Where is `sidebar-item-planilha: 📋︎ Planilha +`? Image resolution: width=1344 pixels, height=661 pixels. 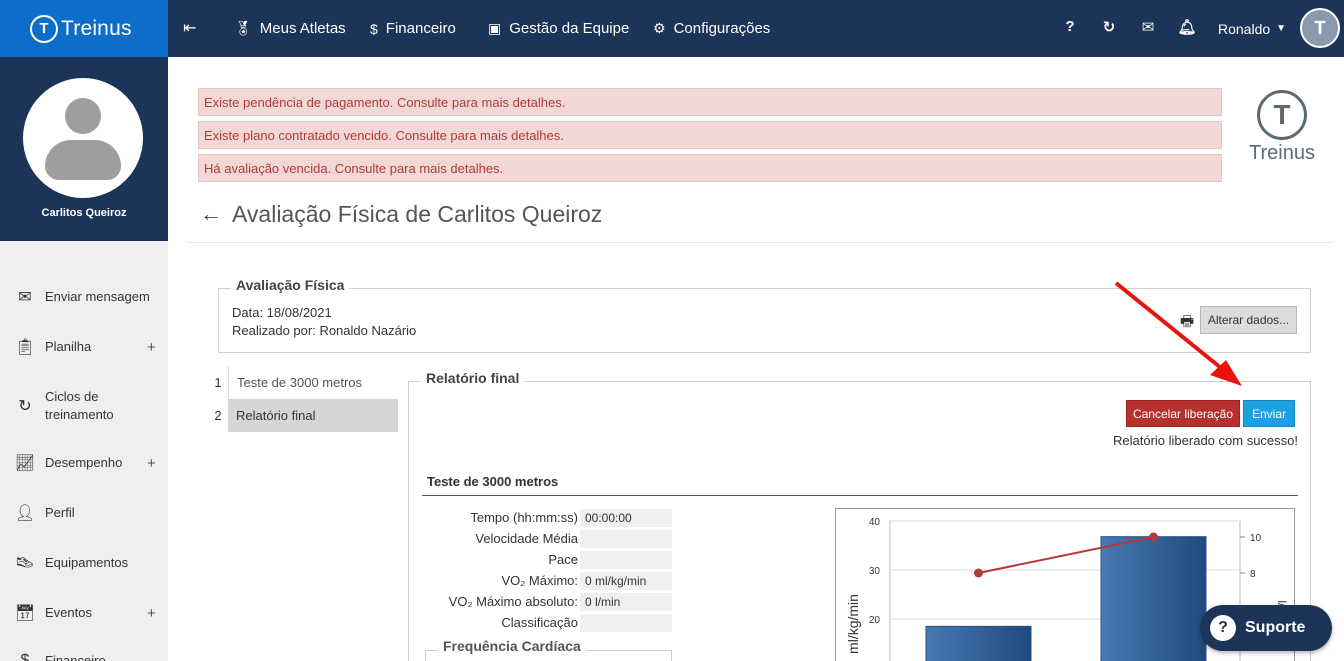 sidebar-item-planilha: 📋︎ Planilha + is located at coordinates (84, 347).